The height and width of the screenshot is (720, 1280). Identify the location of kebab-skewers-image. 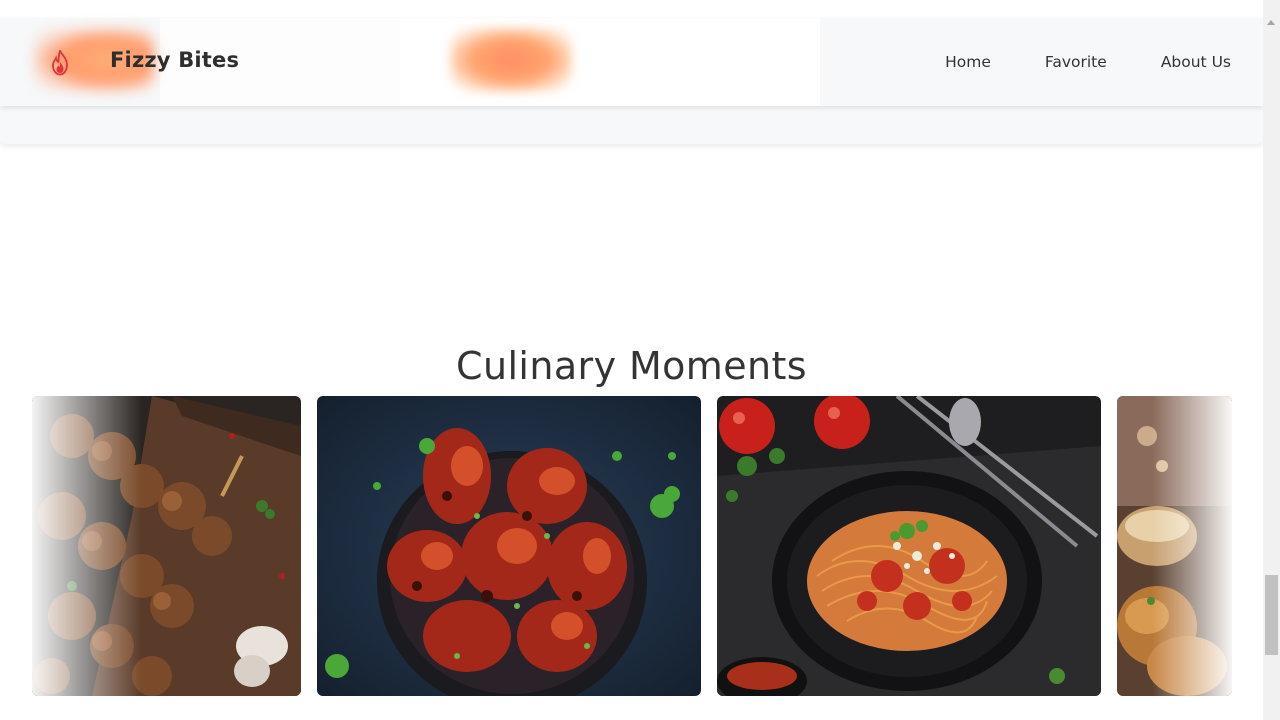
(166, 546).